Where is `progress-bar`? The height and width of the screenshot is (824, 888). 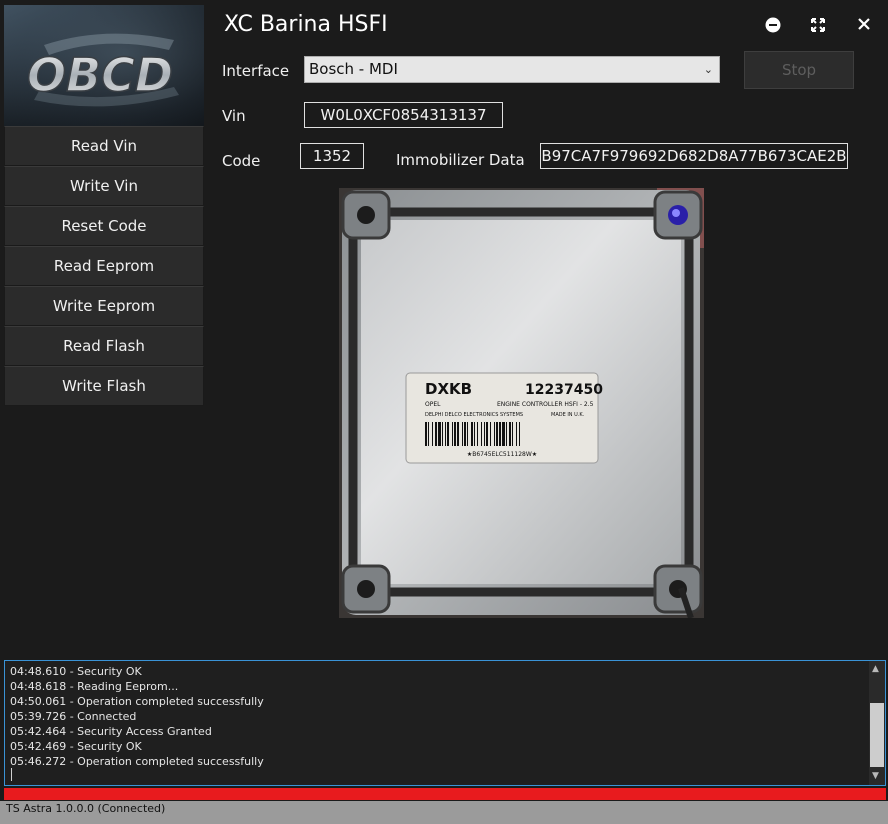
progress-bar is located at coordinates (445, 794).